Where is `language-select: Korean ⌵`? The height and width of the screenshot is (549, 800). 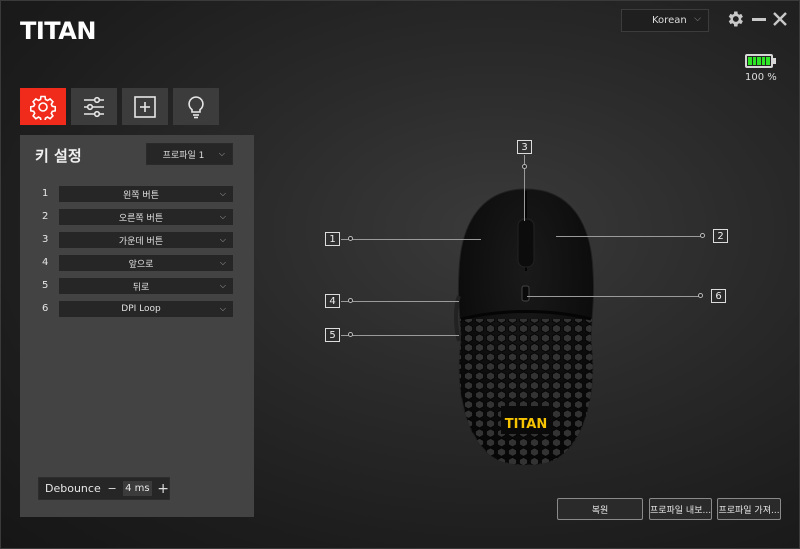 language-select: Korean ⌵ is located at coordinates (665, 20).